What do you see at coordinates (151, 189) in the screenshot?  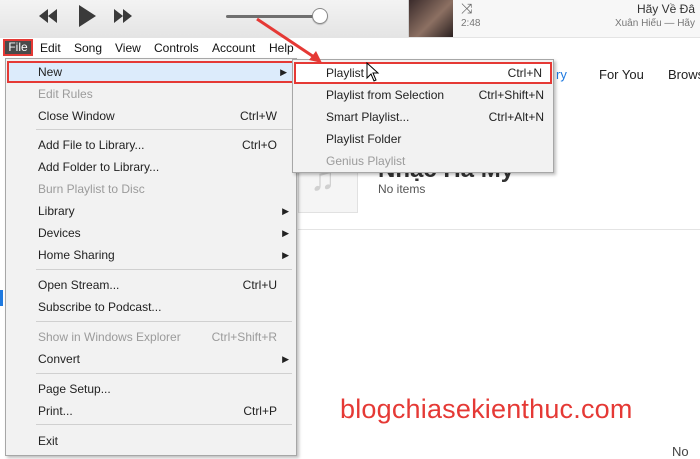 I see `menu-item-burn-playlist: Burn Playlist to Disc` at bounding box center [151, 189].